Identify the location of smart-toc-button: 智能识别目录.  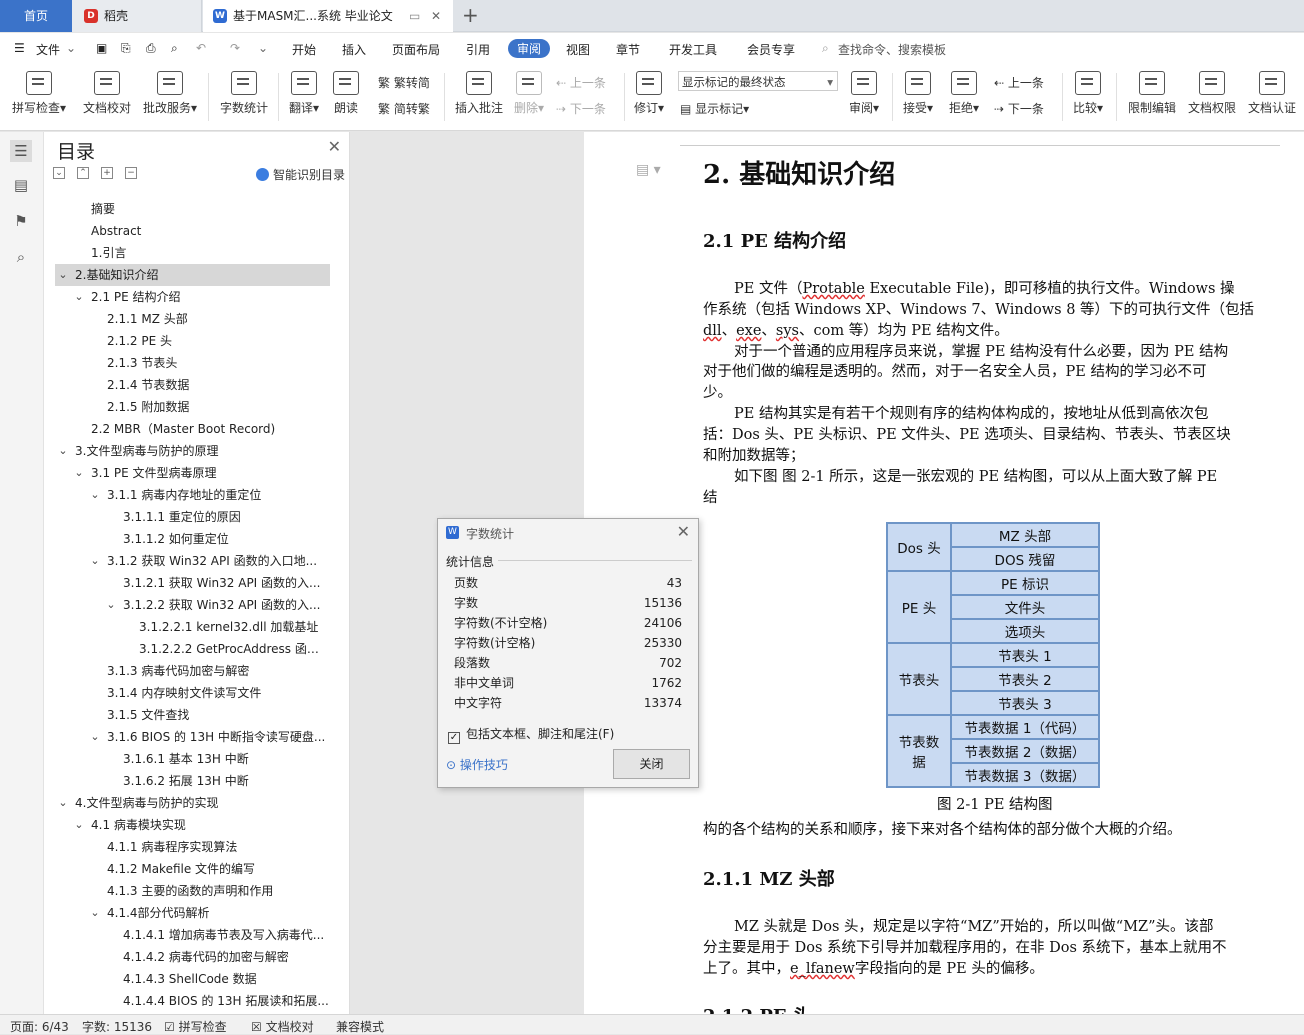
(300, 174).